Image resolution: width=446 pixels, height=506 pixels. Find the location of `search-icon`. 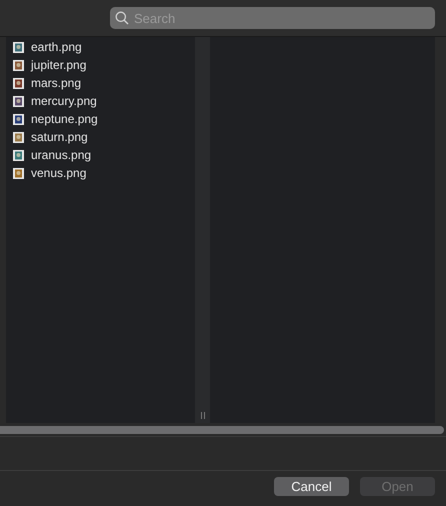

search-icon is located at coordinates (122, 18).